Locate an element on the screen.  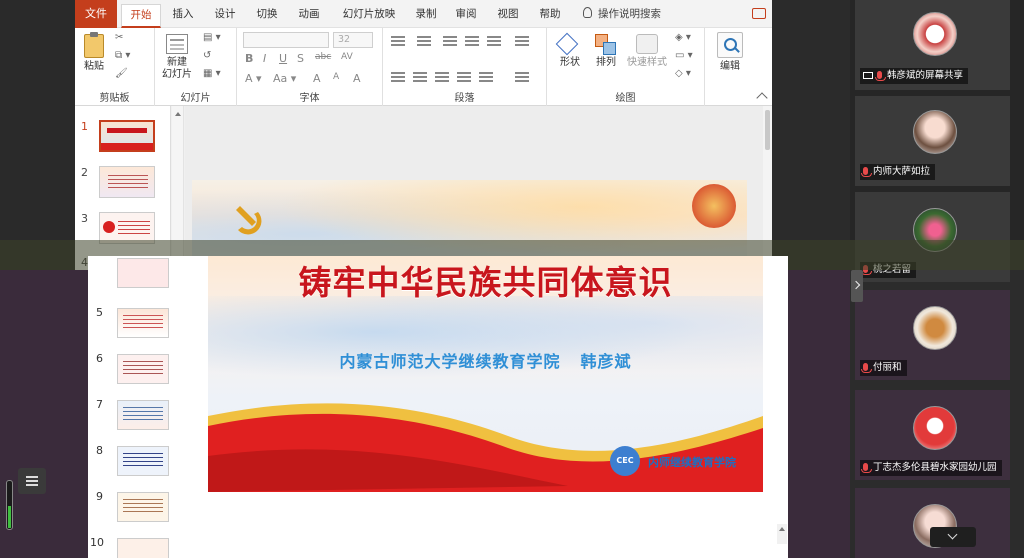
shrink-font-button: A is located at coordinates (336, 77).